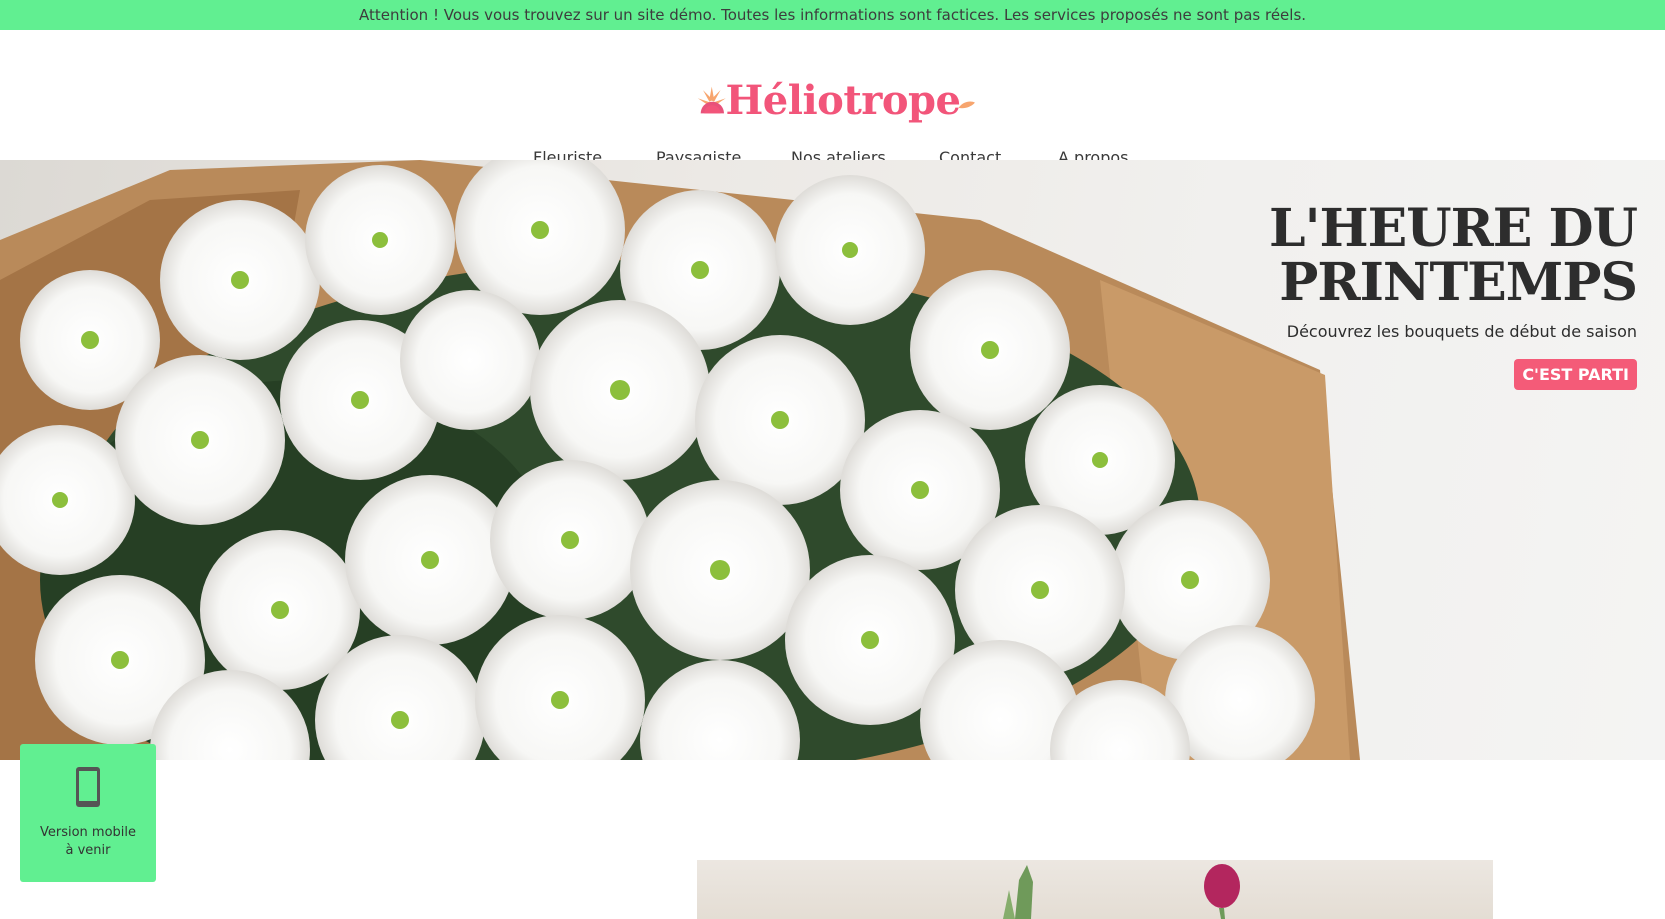 Image resolution: width=1665 pixels, height=919 pixels. What do you see at coordinates (1458, 282) in the screenshot?
I see `hero-title-line-2: PRINTEMPS` at bounding box center [1458, 282].